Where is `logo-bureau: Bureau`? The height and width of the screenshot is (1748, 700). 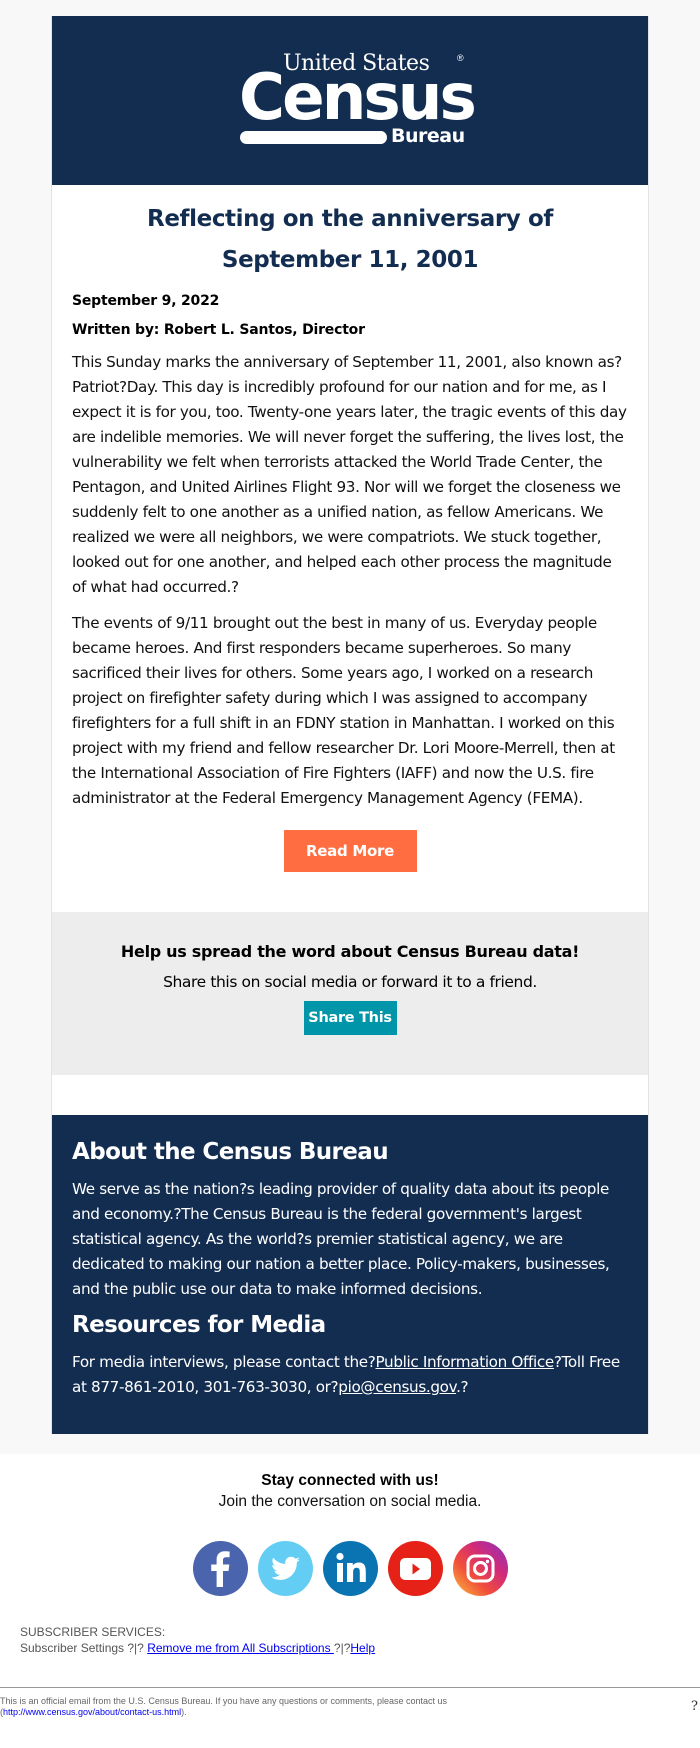
logo-bureau: Bureau is located at coordinates (428, 135).